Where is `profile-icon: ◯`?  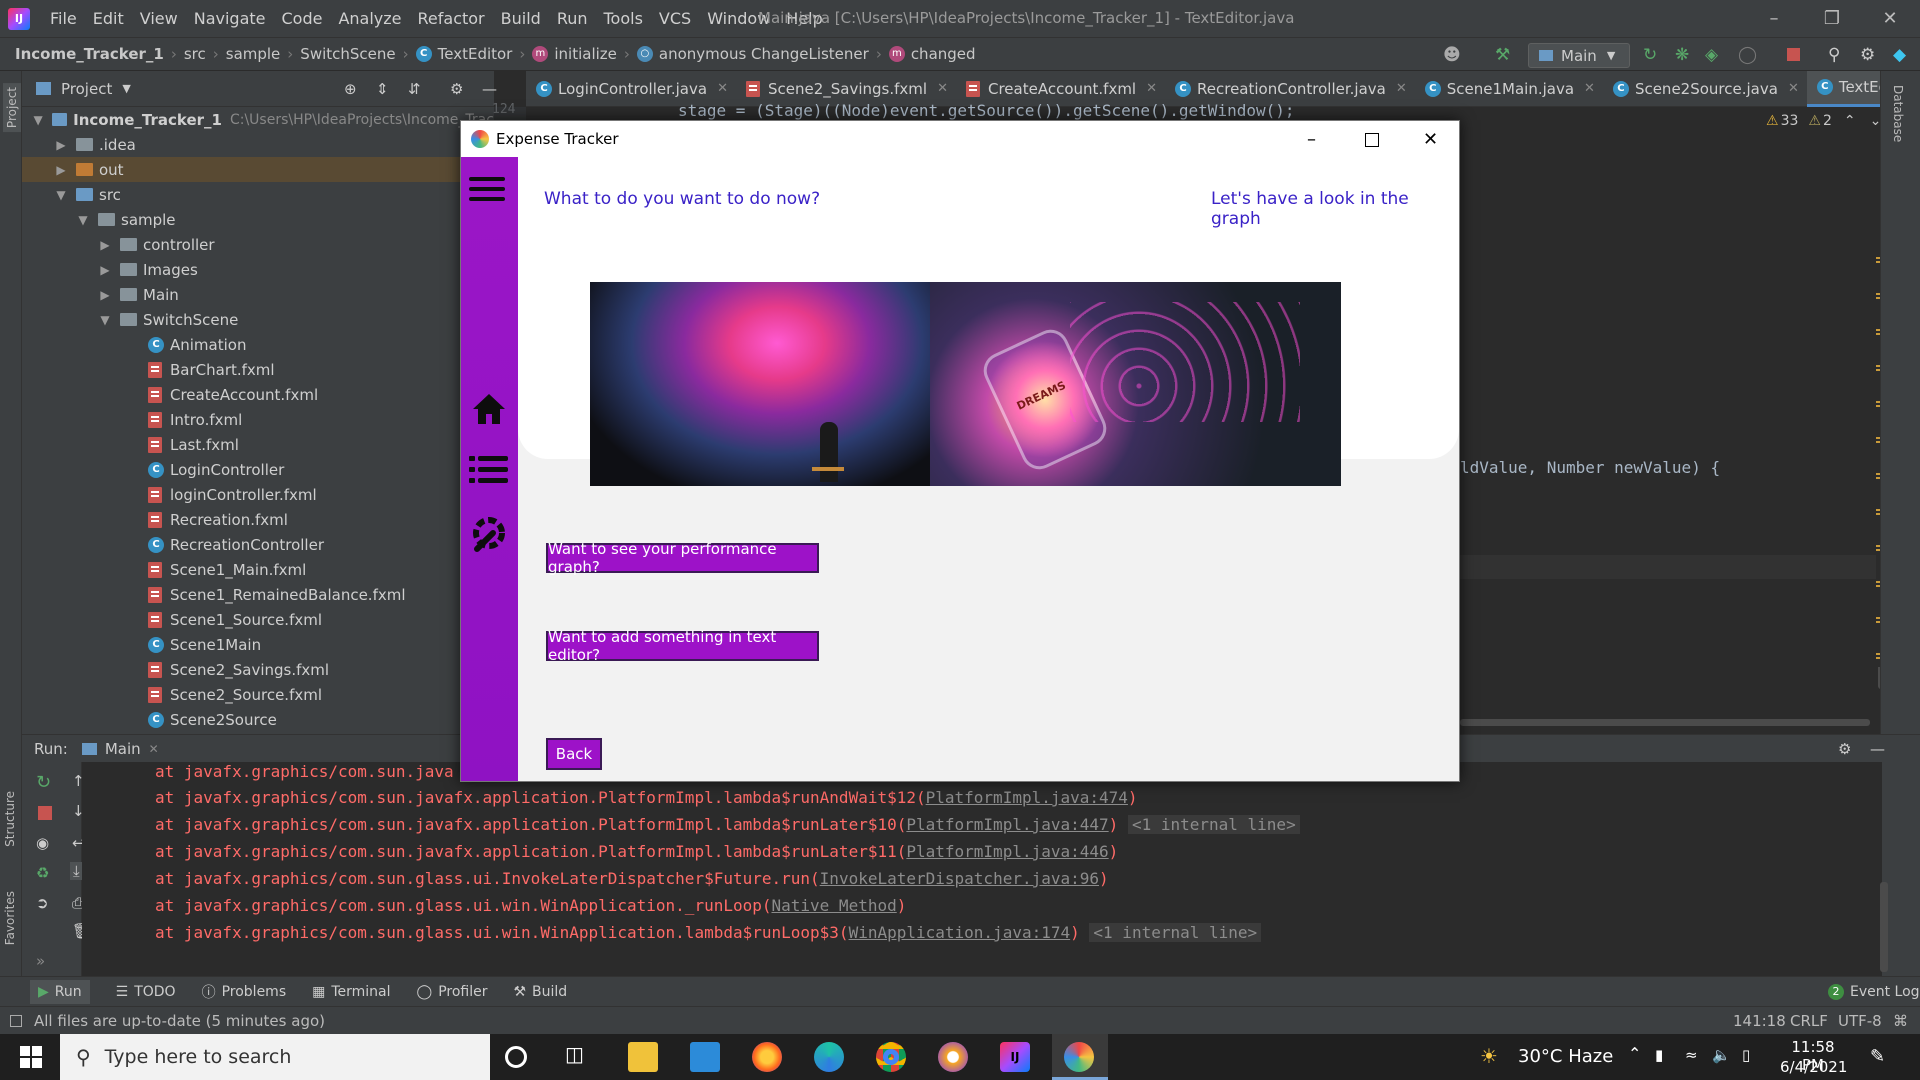 profile-icon: ◯ is located at coordinates (1747, 55).